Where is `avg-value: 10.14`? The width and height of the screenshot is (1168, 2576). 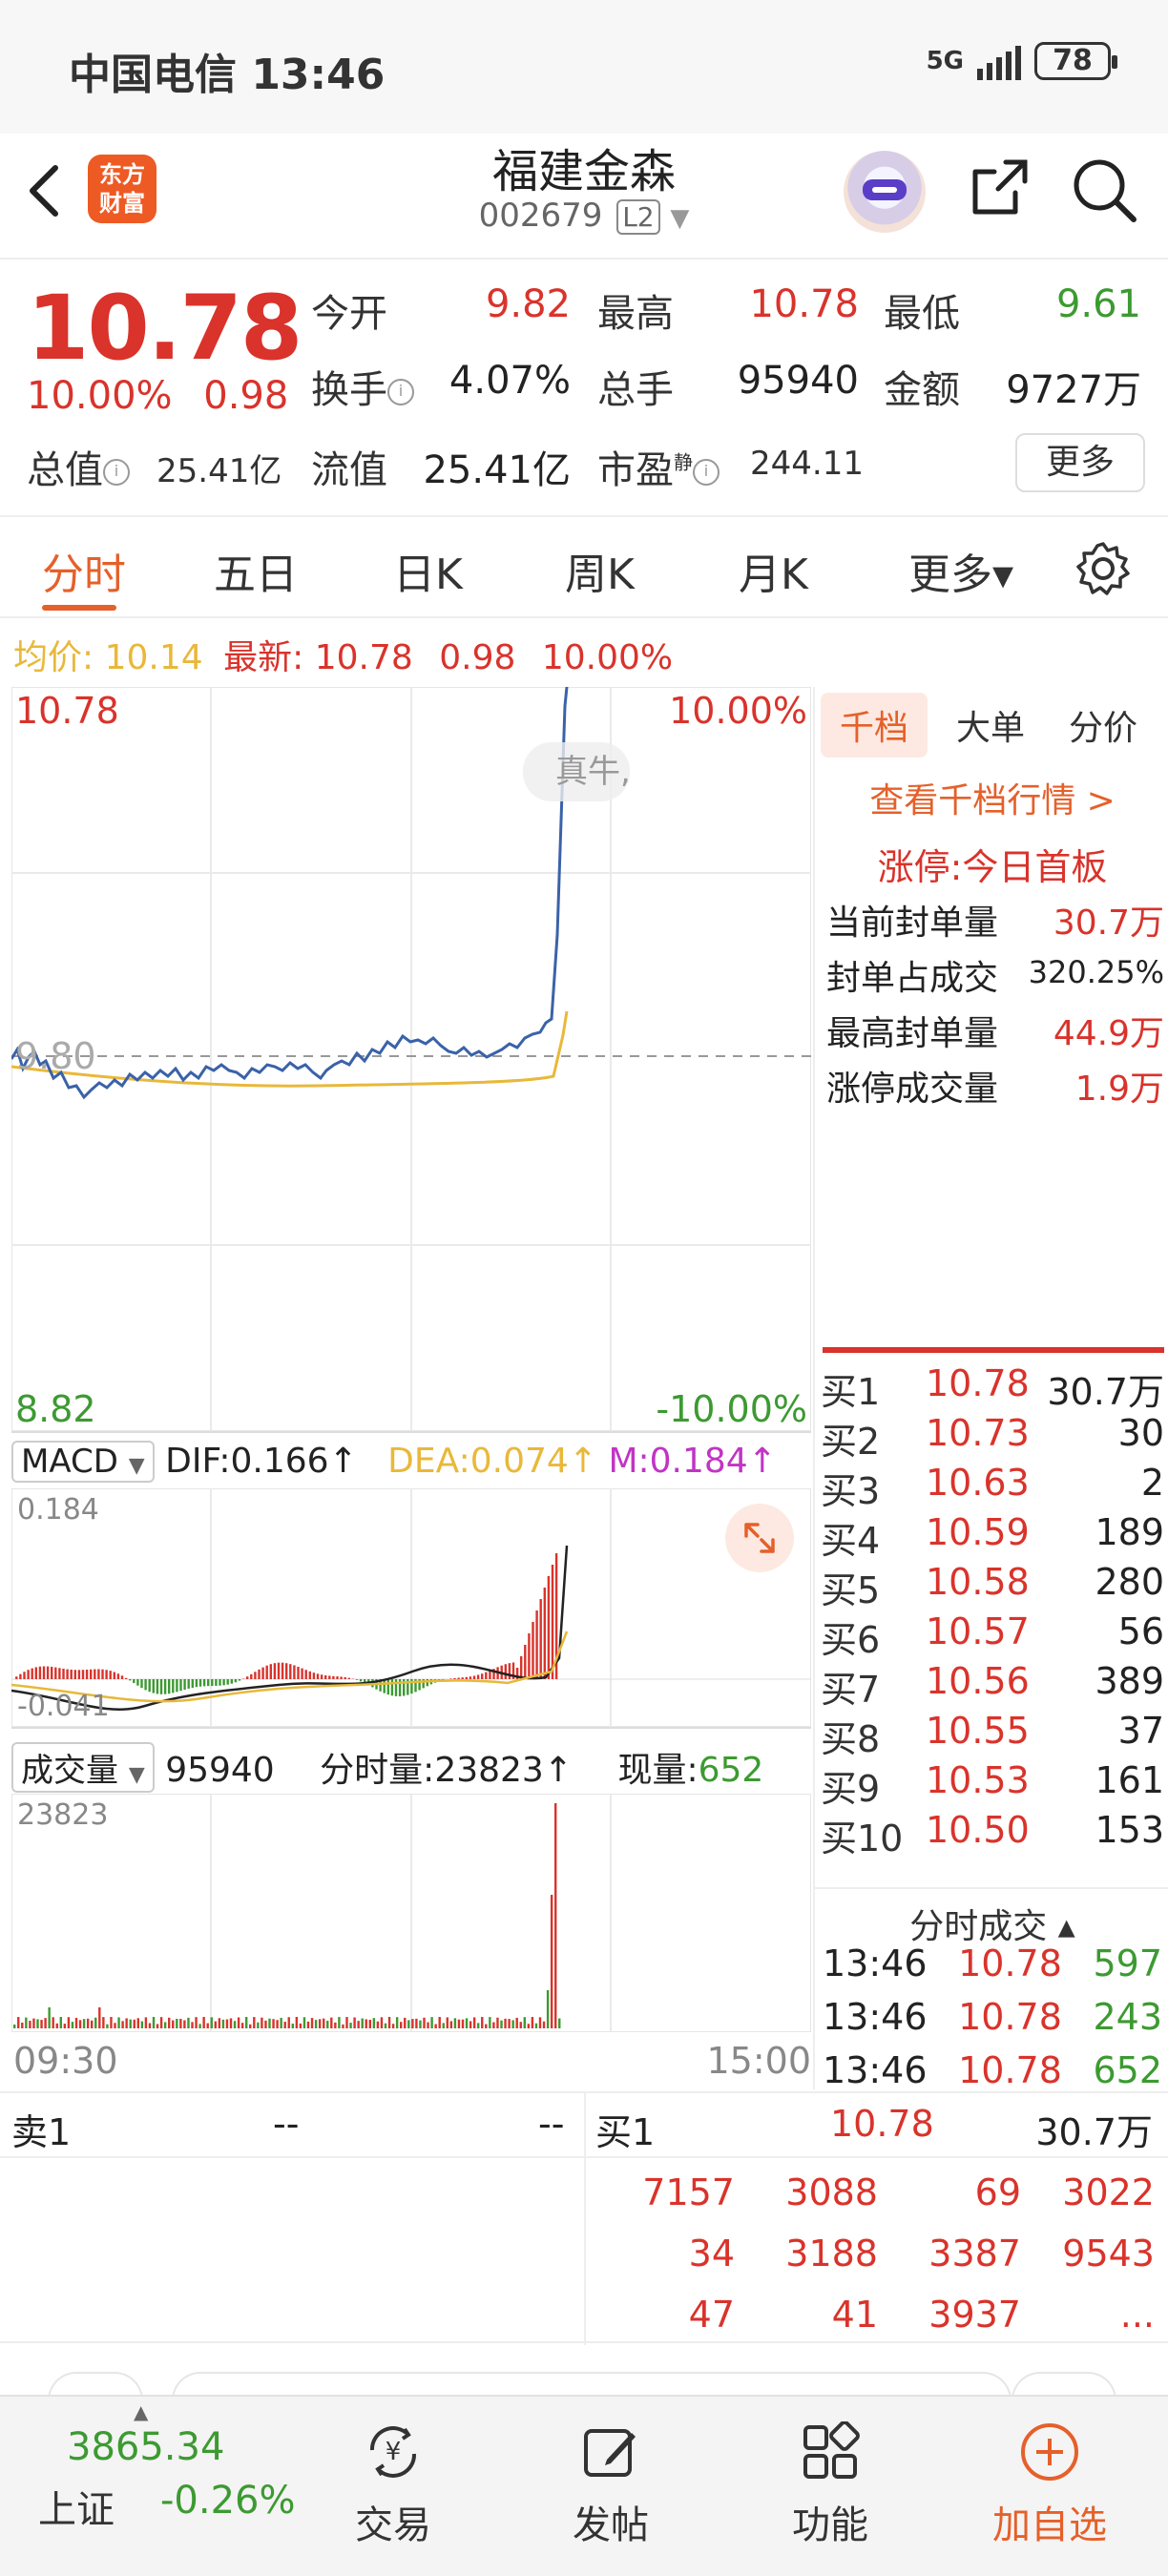 avg-value: 10.14 is located at coordinates (153, 657).